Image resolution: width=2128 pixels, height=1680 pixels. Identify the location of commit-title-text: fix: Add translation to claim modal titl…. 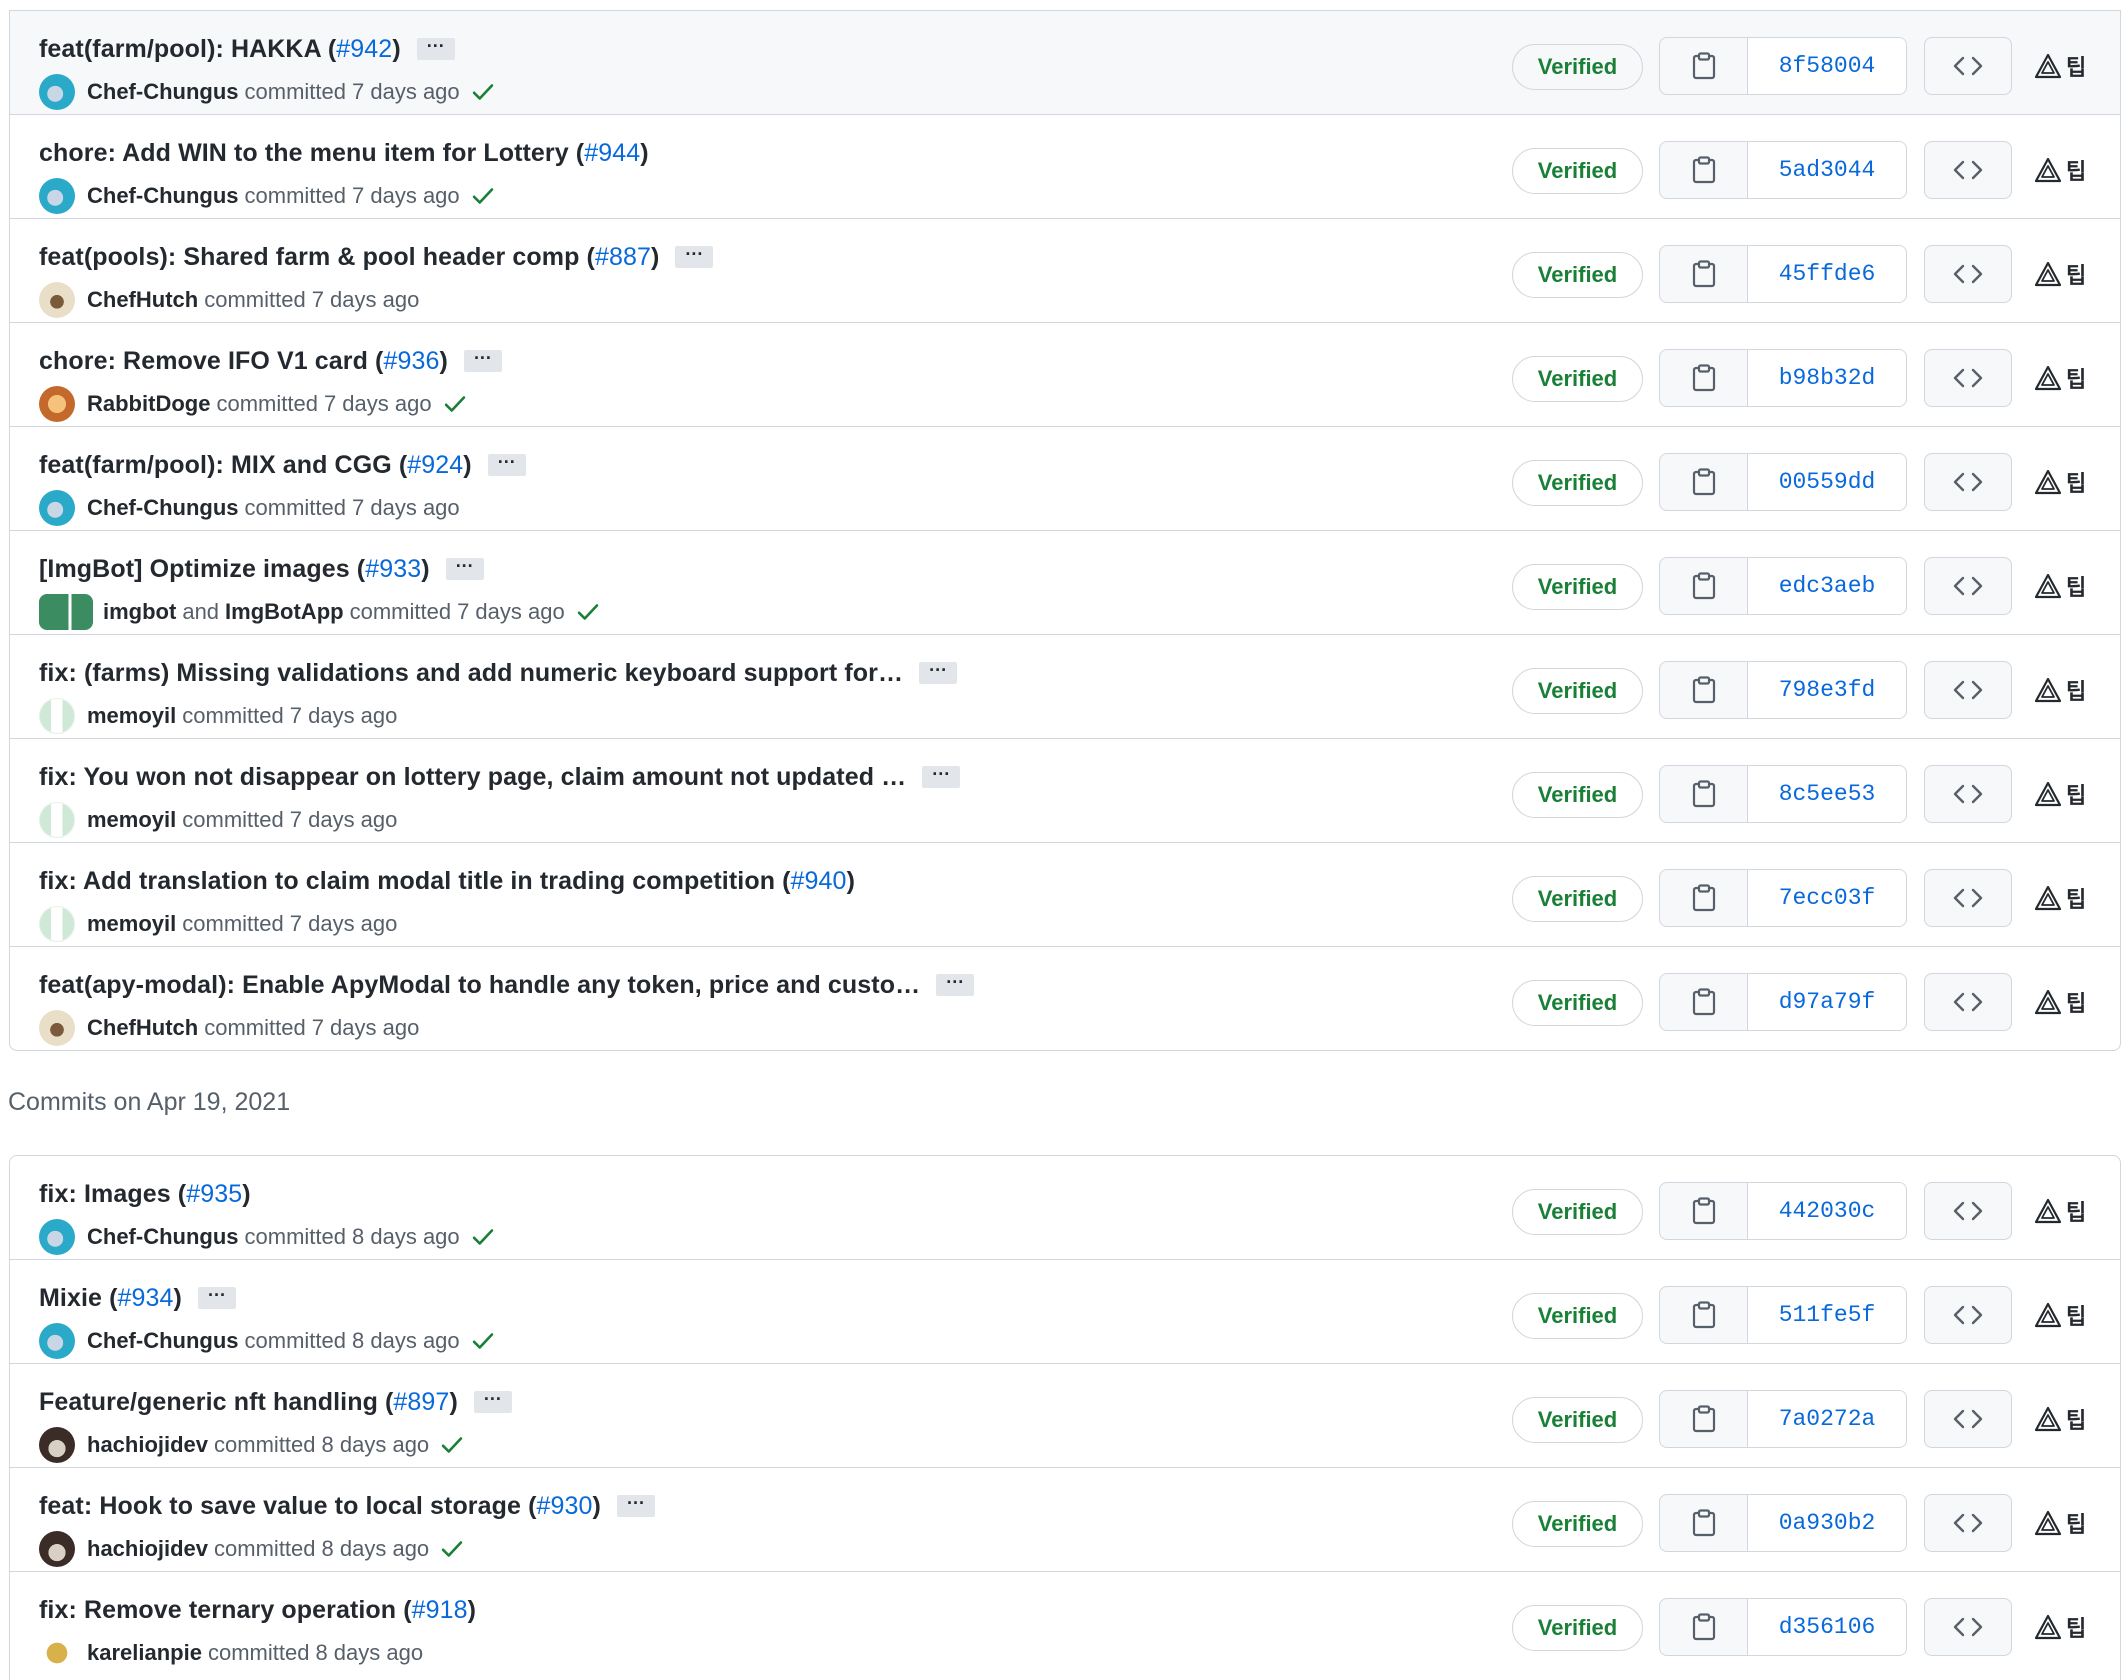
(415, 881).